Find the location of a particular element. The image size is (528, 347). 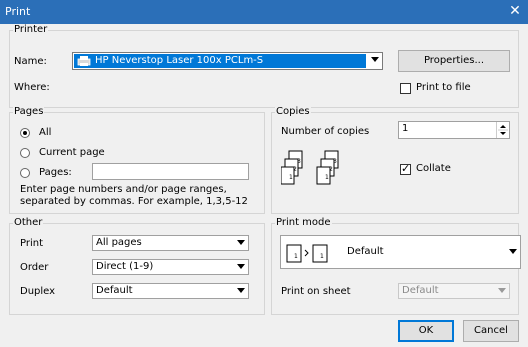

pages-current-radio is located at coordinates (25, 153).